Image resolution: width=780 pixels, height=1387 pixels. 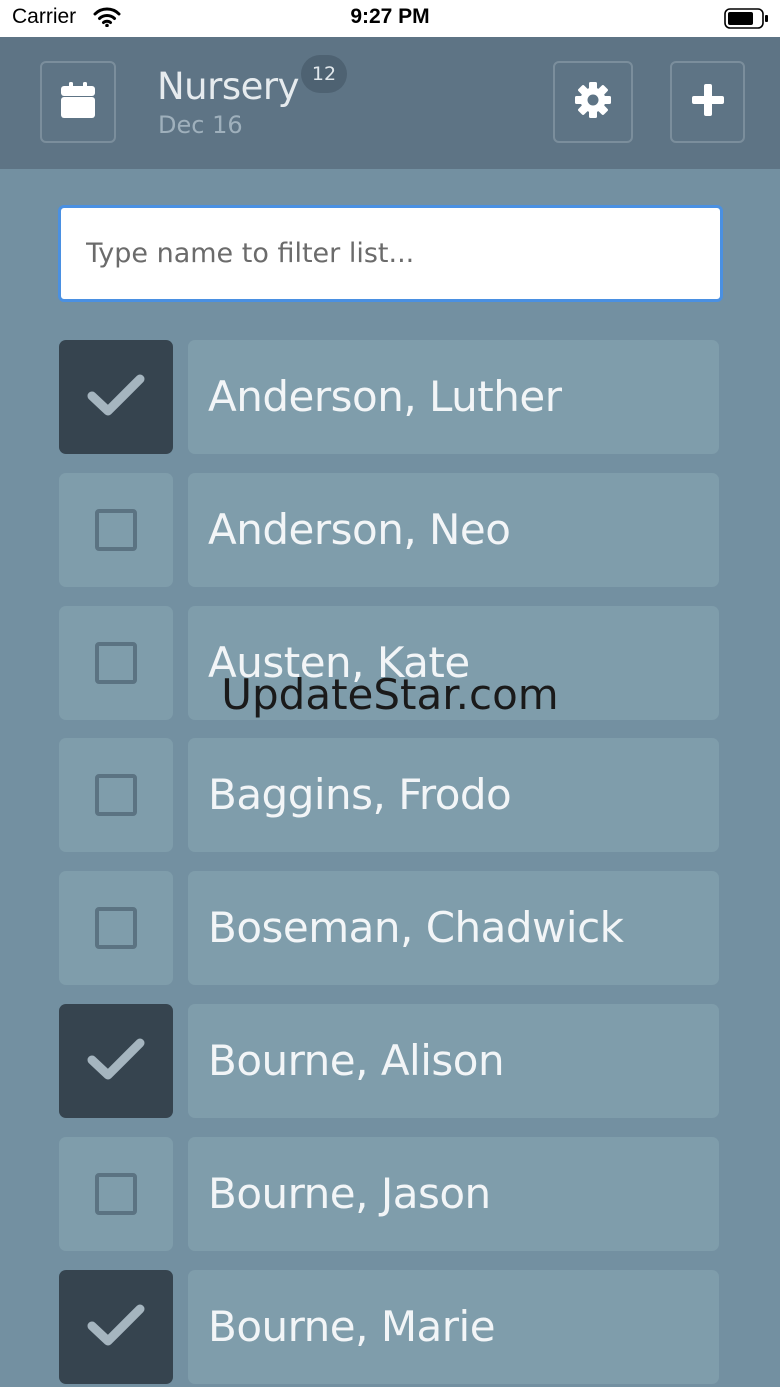 I want to click on list-item: Bourne, Marie, so click(x=389, y=1327).